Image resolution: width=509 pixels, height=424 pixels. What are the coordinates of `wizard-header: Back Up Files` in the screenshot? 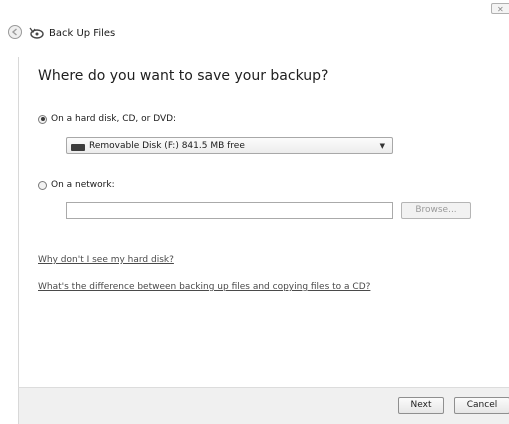 It's located at (254, 38).